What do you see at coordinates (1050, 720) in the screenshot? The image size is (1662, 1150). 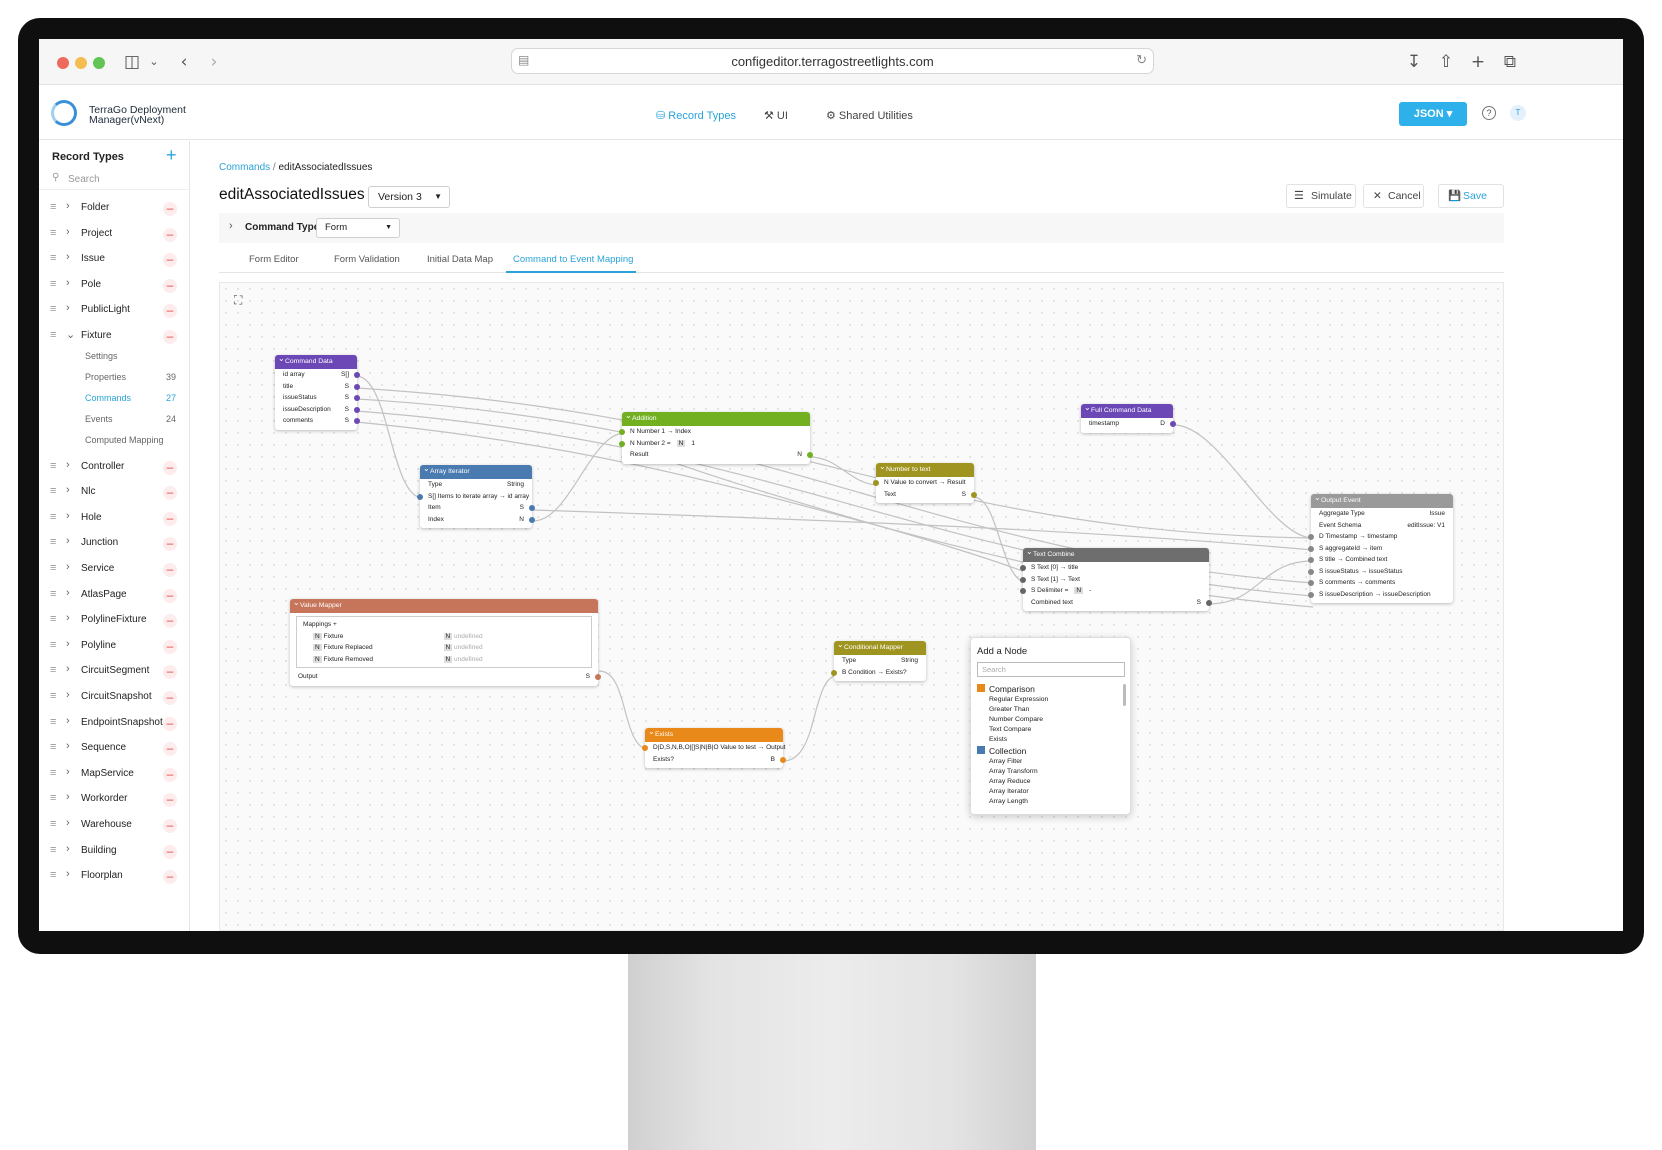 I see `node-type-item: Number Compare` at bounding box center [1050, 720].